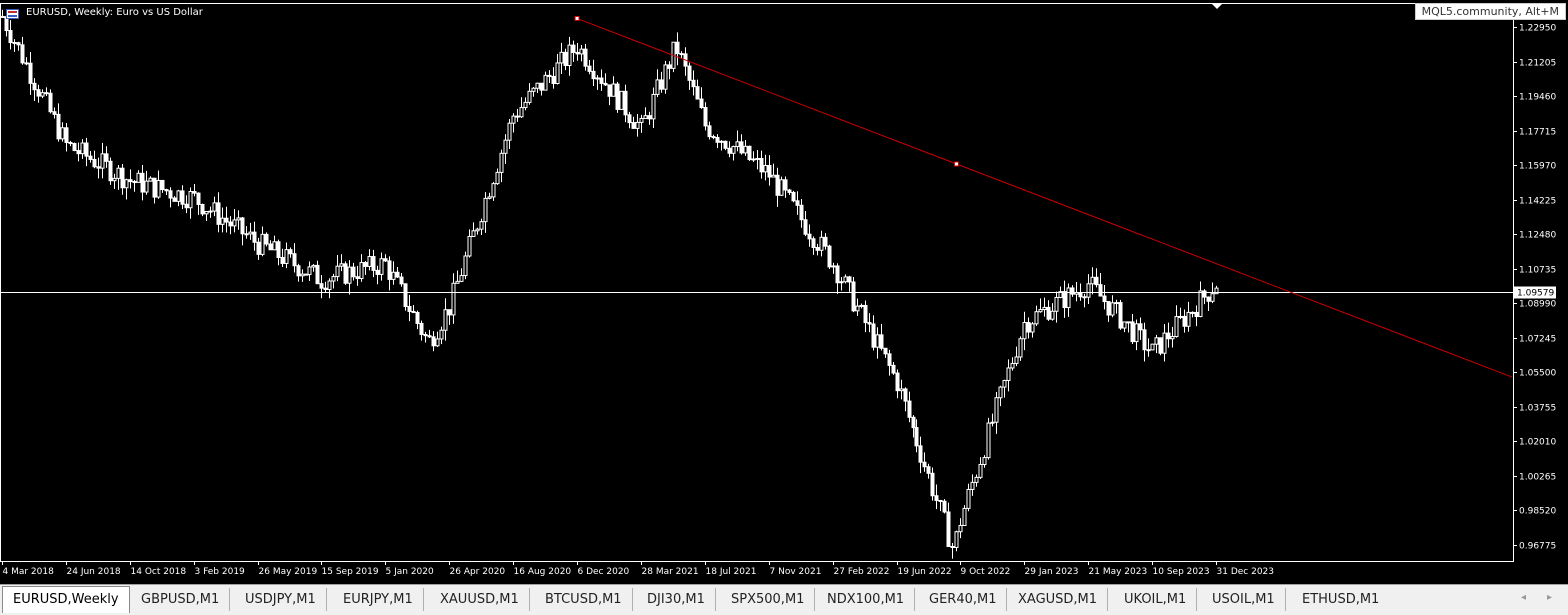 The width and height of the screenshot is (1568, 615). Describe the element at coordinates (543, 572) in the screenshot. I see `x-tick-label: 16 Aug 2020` at that location.